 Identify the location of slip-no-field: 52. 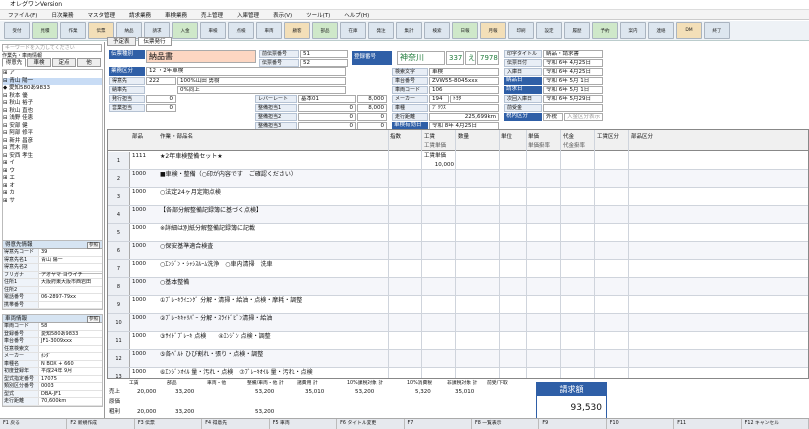
(324, 63).